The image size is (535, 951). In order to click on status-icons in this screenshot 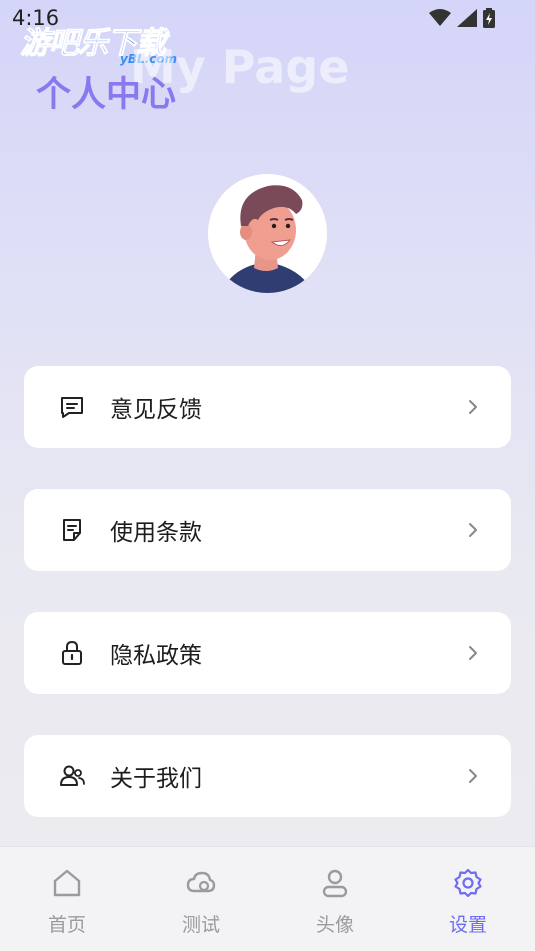, I will do `click(462, 18)`.